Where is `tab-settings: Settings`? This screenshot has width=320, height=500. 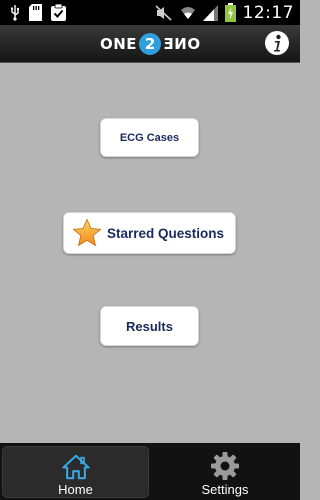
tab-settings: Settings is located at coordinates (225, 471).